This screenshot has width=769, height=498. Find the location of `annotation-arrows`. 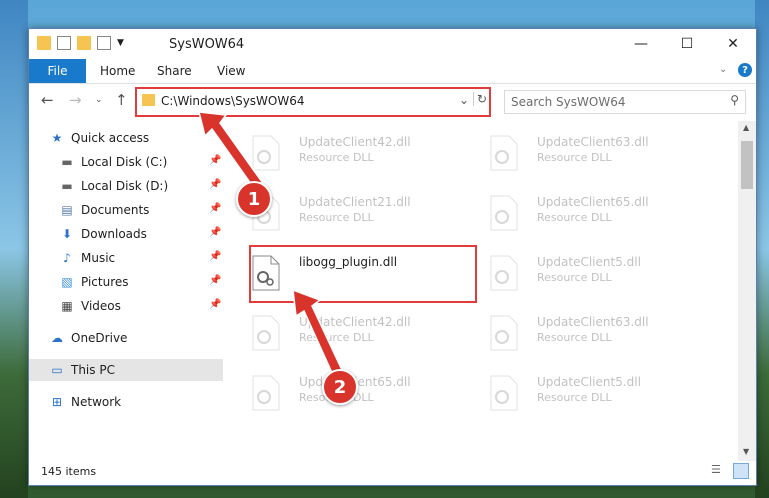

annotation-arrows is located at coordinates (270, 244).